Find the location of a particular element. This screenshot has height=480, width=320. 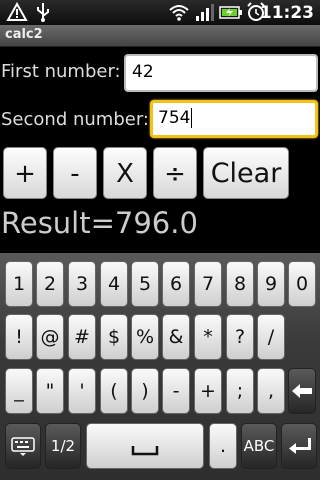

text-cursor is located at coordinates (192, 118).